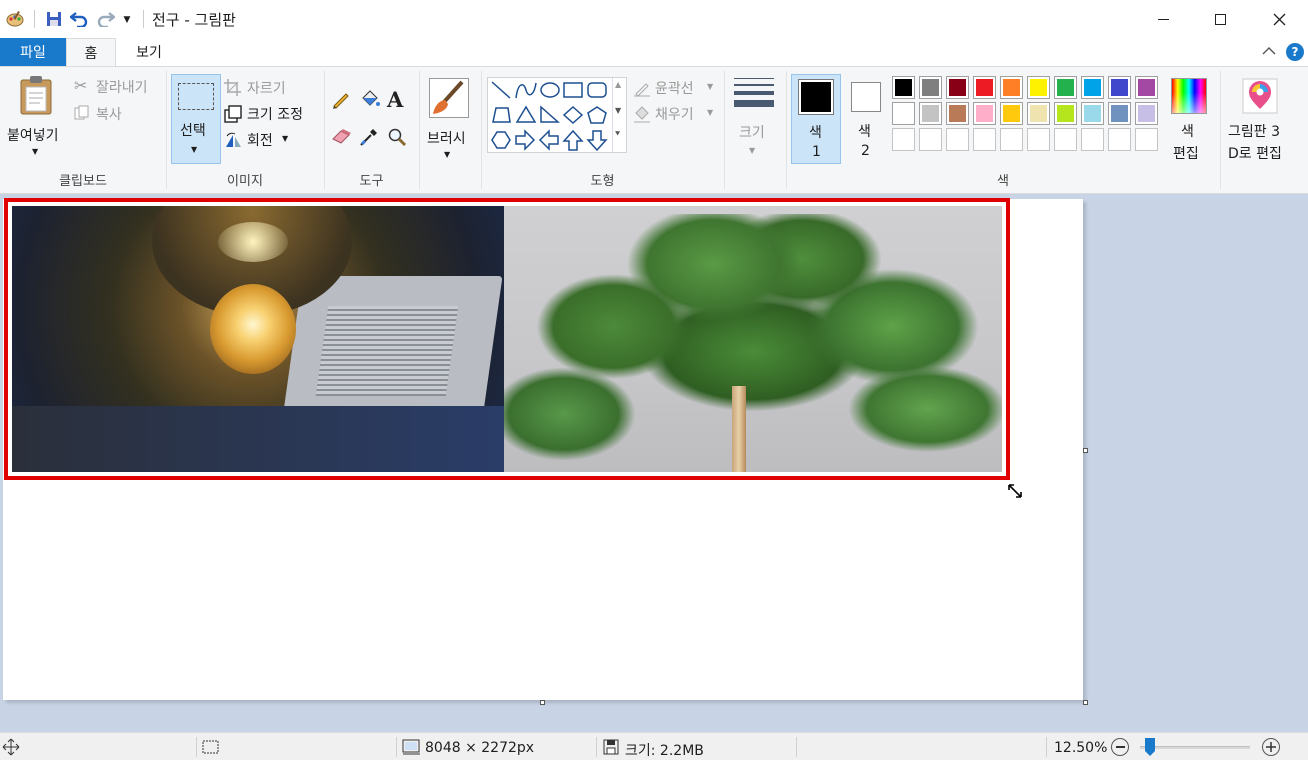 The height and width of the screenshot is (761, 1308). Describe the element at coordinates (550, 90) in the screenshot. I see `oval-shape-icon` at that location.